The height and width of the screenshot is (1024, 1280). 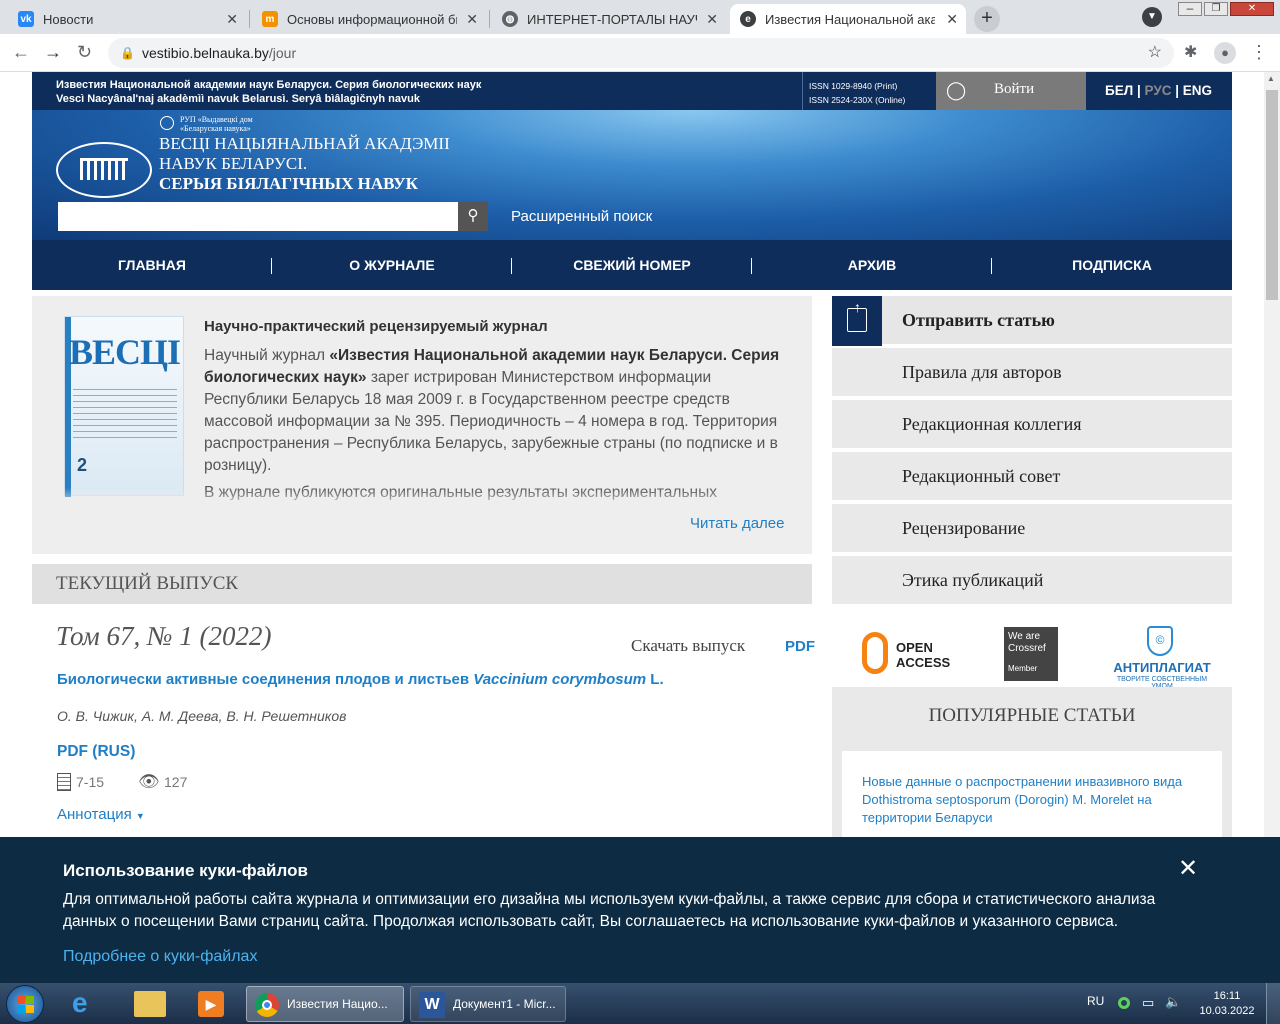 I want to click on open-access-badge: OPEN ACCESS, so click(x=912, y=655).